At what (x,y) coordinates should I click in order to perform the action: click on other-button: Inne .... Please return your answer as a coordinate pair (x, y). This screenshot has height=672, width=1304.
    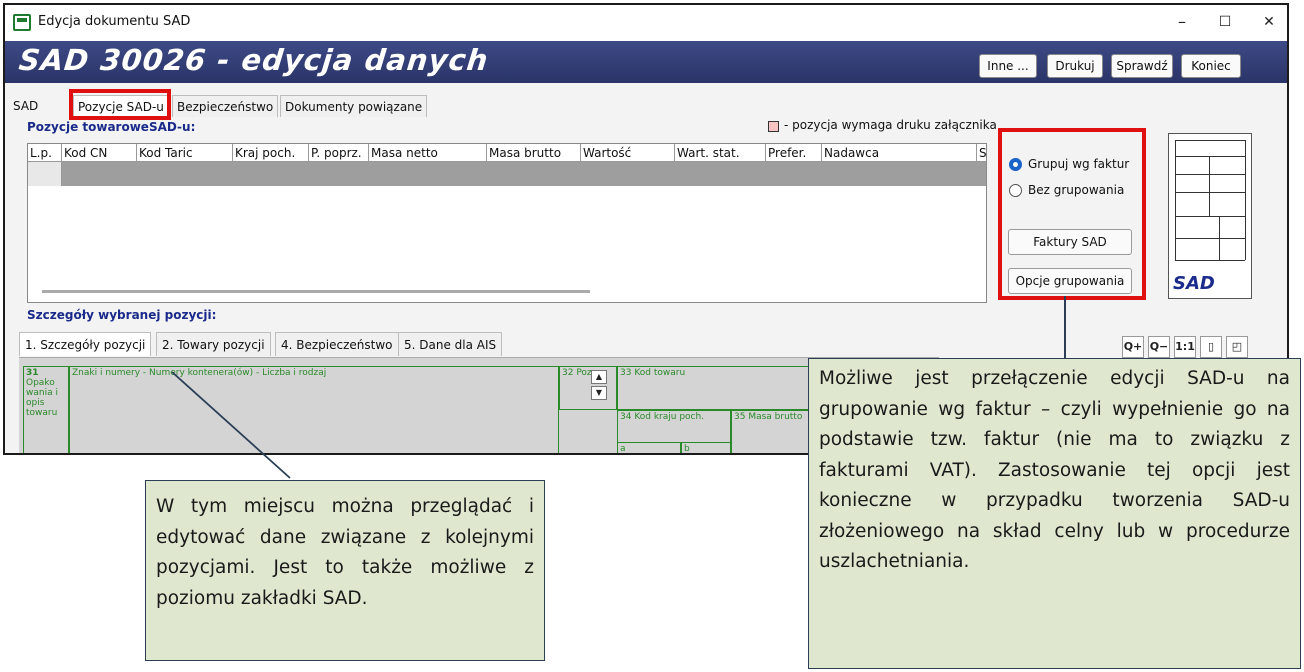
    Looking at the image, I should click on (1008, 66).